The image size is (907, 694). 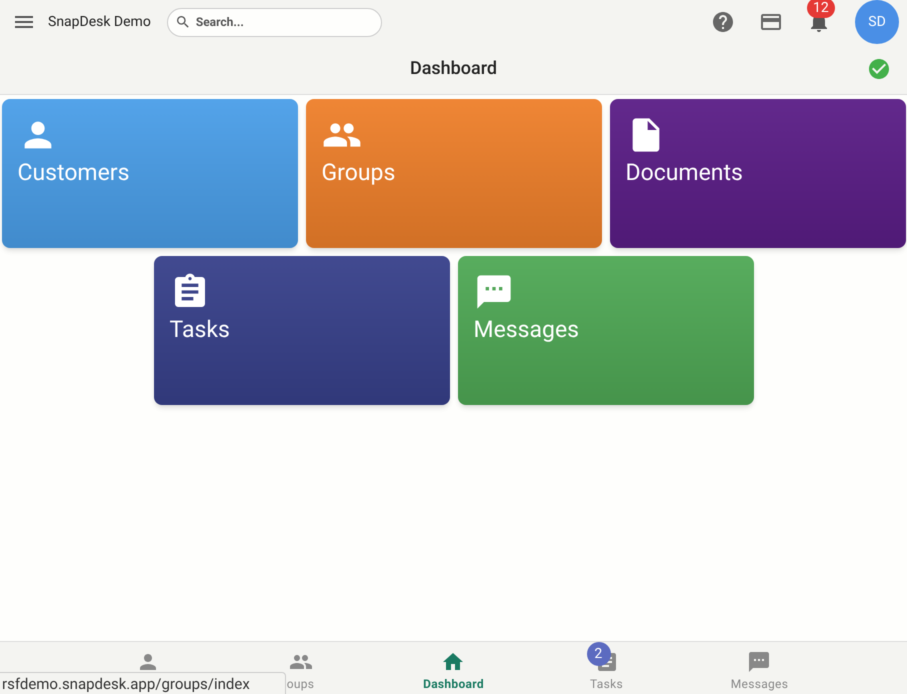 I want to click on status-url-tooltip: rsfdemo.snapdesk.app/groups/index, so click(x=143, y=683).